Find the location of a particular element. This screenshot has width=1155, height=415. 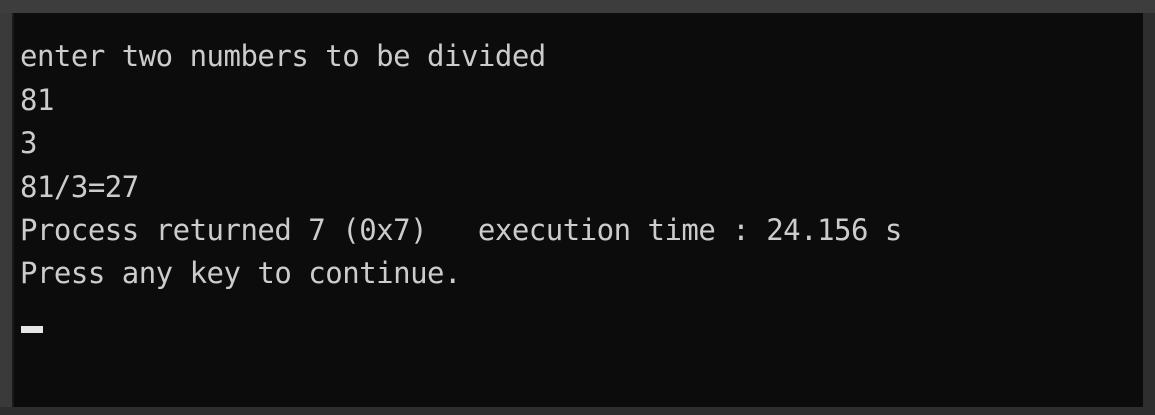

window-bottom-border is located at coordinates (577, 411).